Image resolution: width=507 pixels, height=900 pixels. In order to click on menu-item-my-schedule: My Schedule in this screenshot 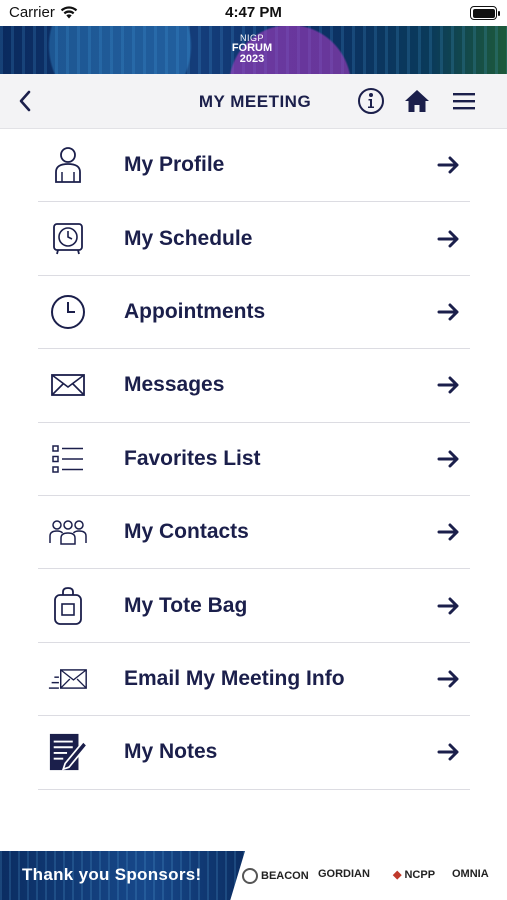, I will do `click(254, 239)`.